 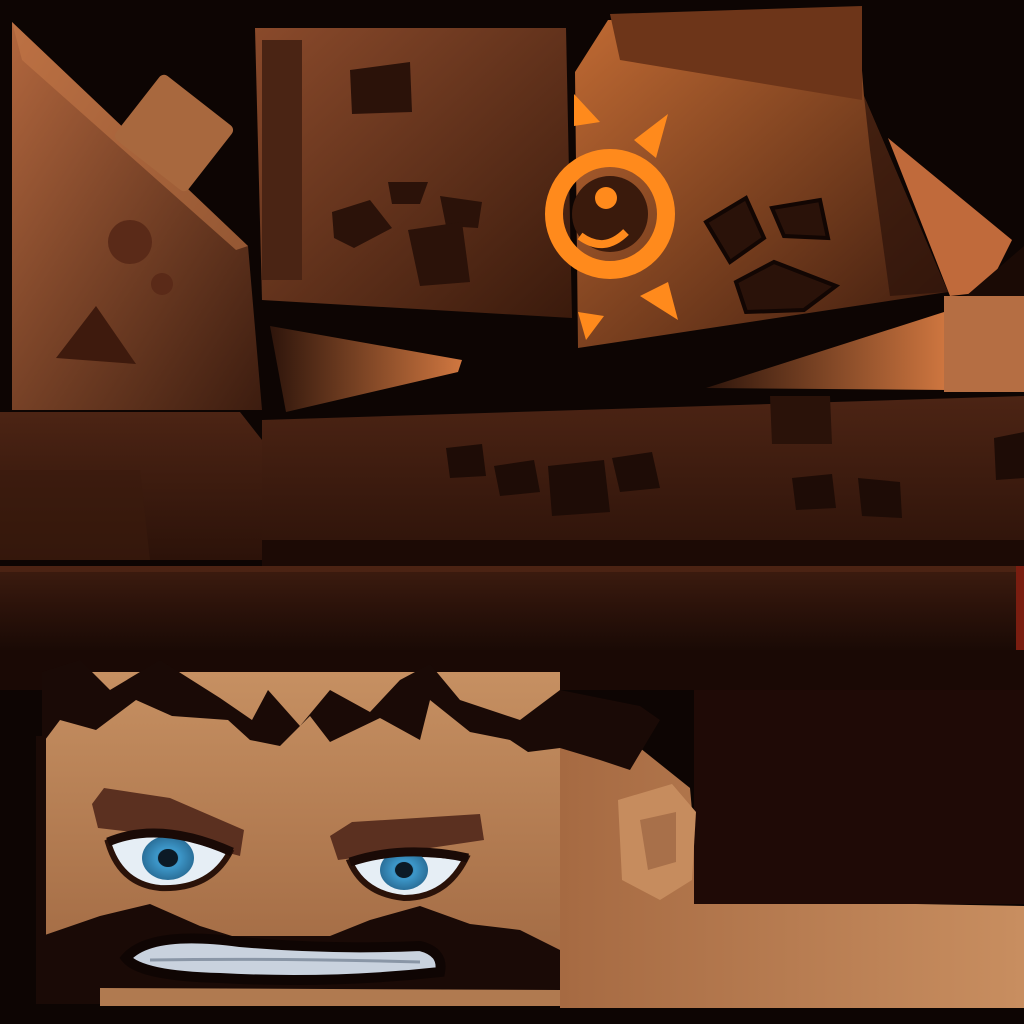 What do you see at coordinates (413, 173) in the screenshot?
I see `crown-panel-middle` at bounding box center [413, 173].